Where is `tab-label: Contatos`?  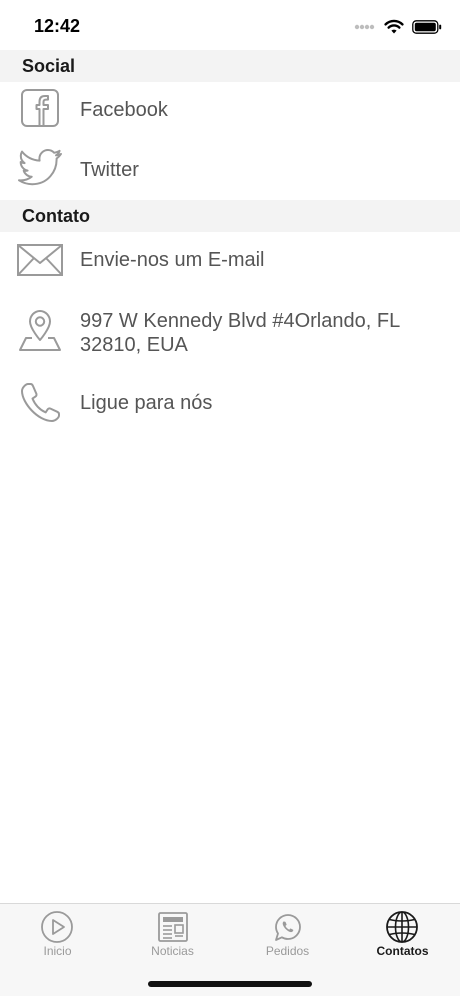 tab-label: Contatos is located at coordinates (402, 951).